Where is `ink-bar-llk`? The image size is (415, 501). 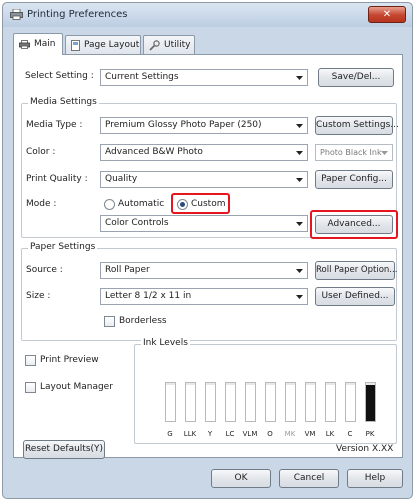 ink-bar-llk is located at coordinates (190, 402).